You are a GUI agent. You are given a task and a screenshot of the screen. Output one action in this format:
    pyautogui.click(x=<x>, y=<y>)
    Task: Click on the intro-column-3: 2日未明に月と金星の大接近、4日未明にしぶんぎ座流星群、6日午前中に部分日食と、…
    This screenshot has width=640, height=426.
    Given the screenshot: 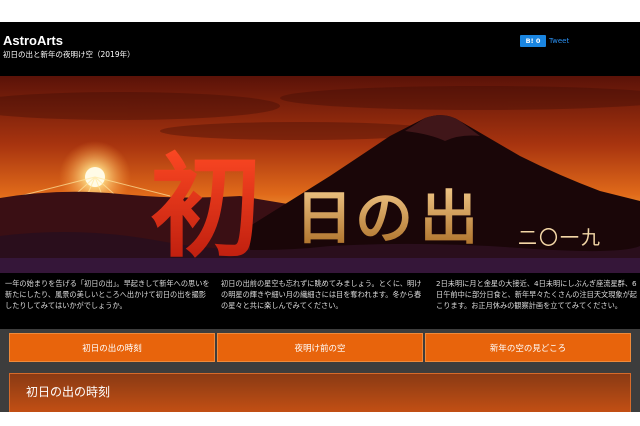 What is the action you would take?
    pyautogui.click(x=536, y=294)
    